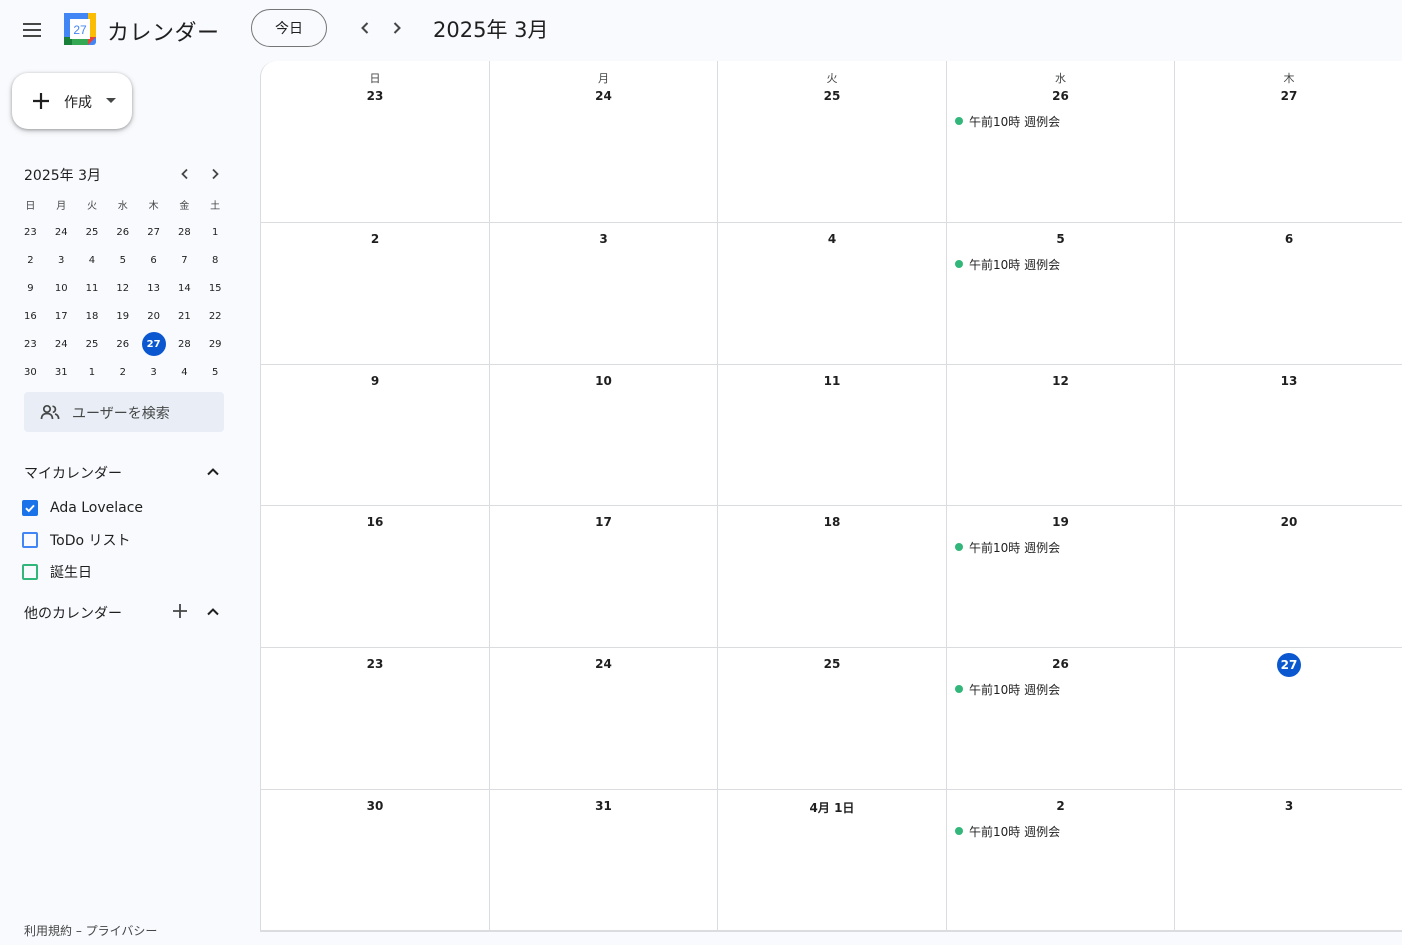 The width and height of the screenshot is (1402, 945). What do you see at coordinates (604, 718) in the screenshot?
I see `day-cell: 24` at bounding box center [604, 718].